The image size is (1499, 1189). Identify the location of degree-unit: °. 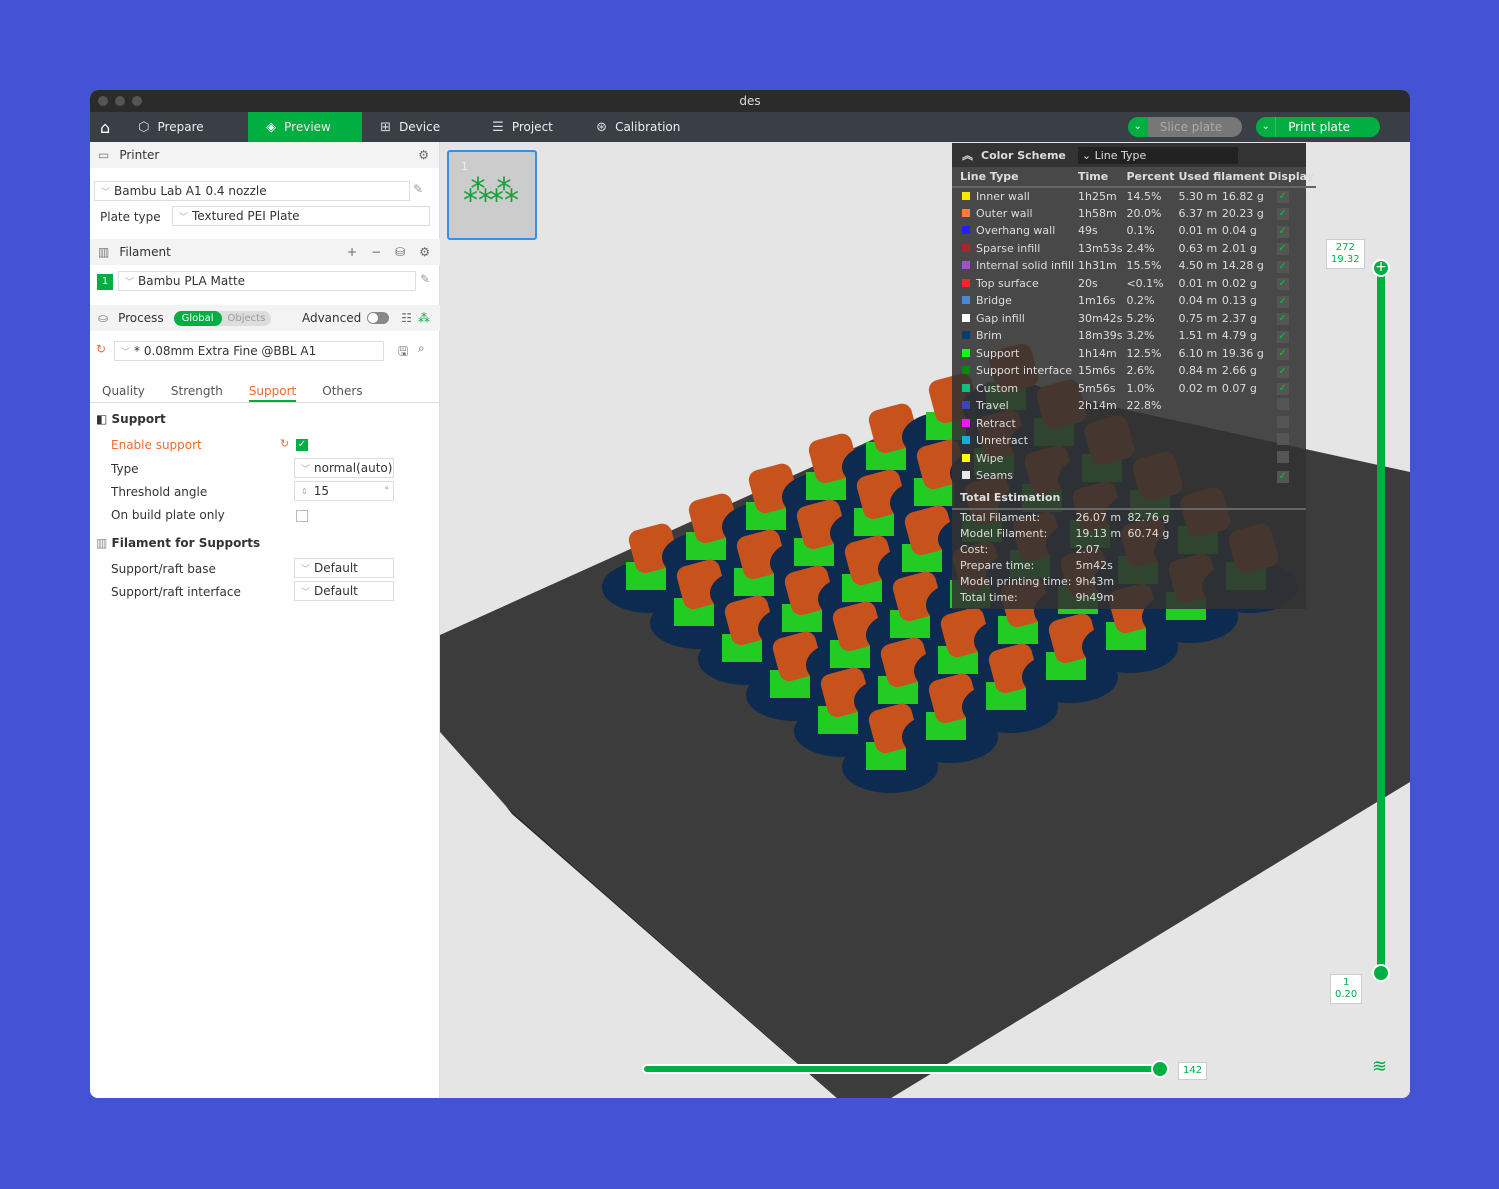
(387, 491).